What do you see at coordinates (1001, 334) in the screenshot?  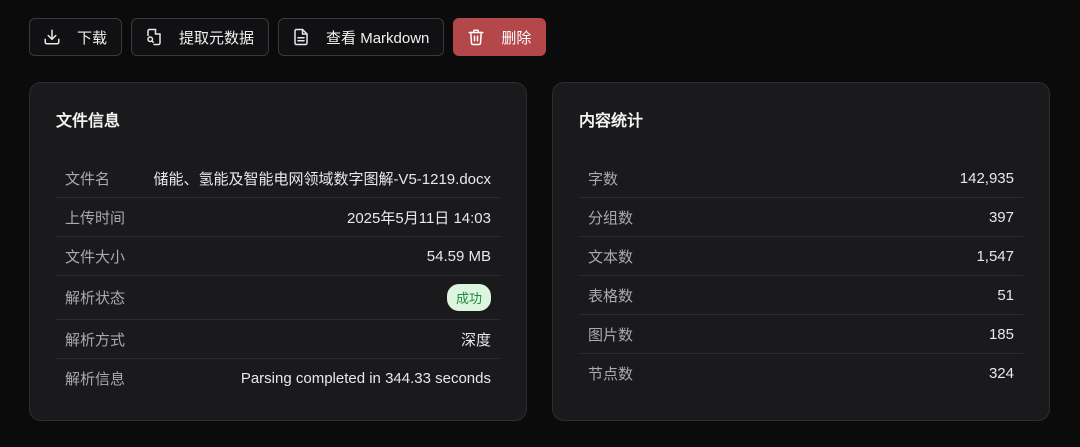 I see `image-count-value: 185` at bounding box center [1001, 334].